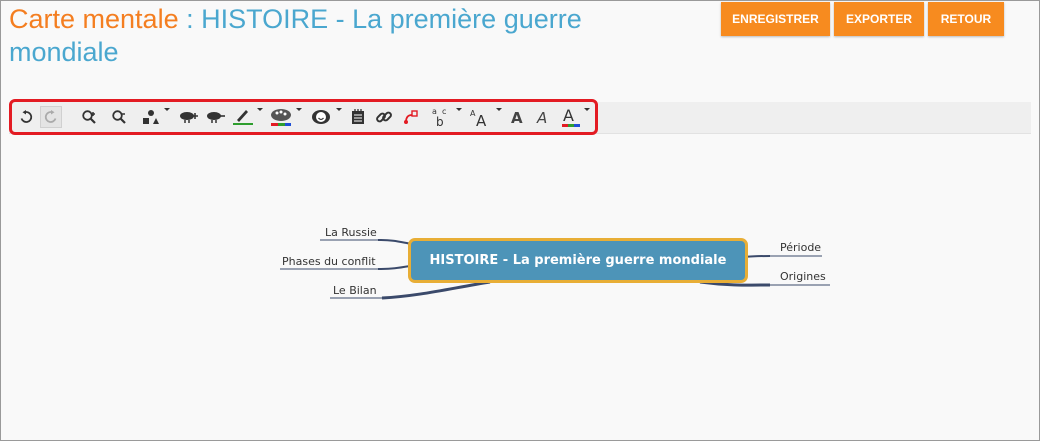 The image size is (1040, 441). I want to click on topic-la-russie: La Russie, so click(351, 232).